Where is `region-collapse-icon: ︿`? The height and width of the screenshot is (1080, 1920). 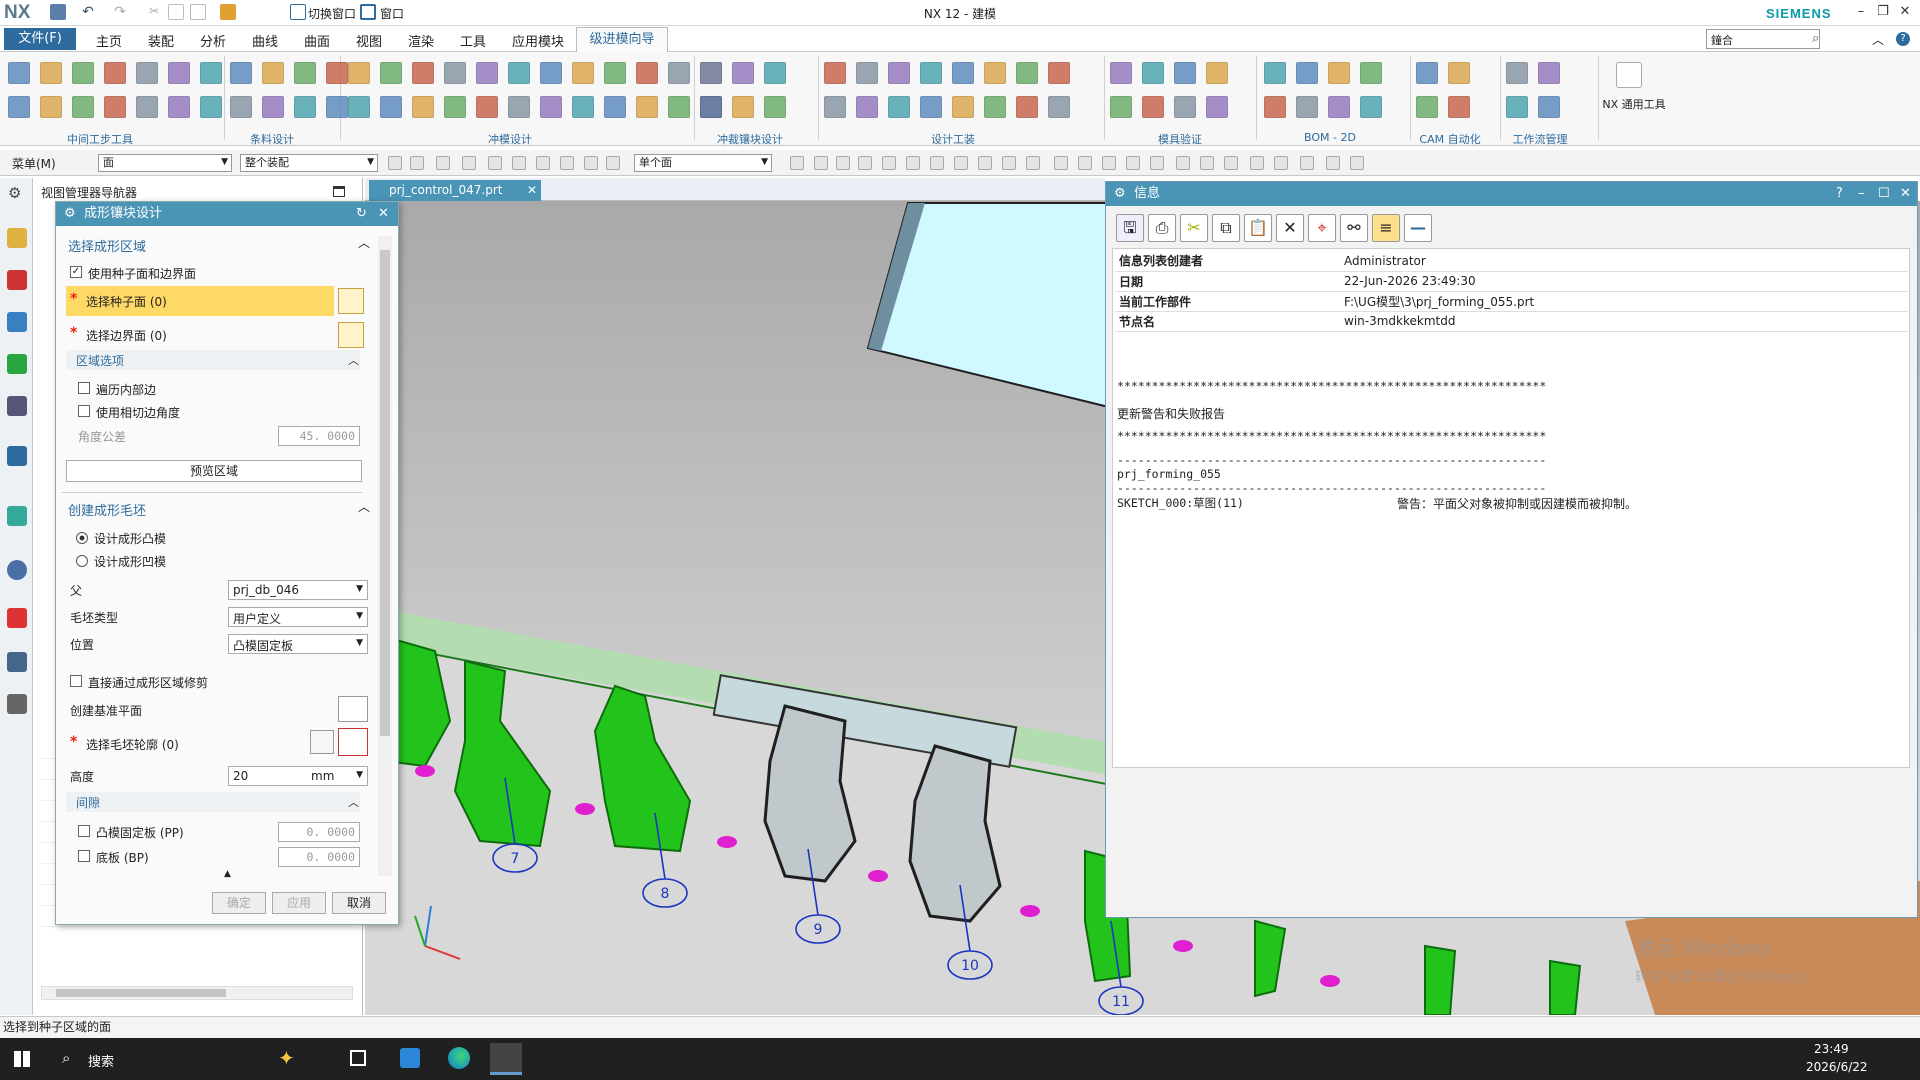 region-collapse-icon: ︿ is located at coordinates (353, 360).